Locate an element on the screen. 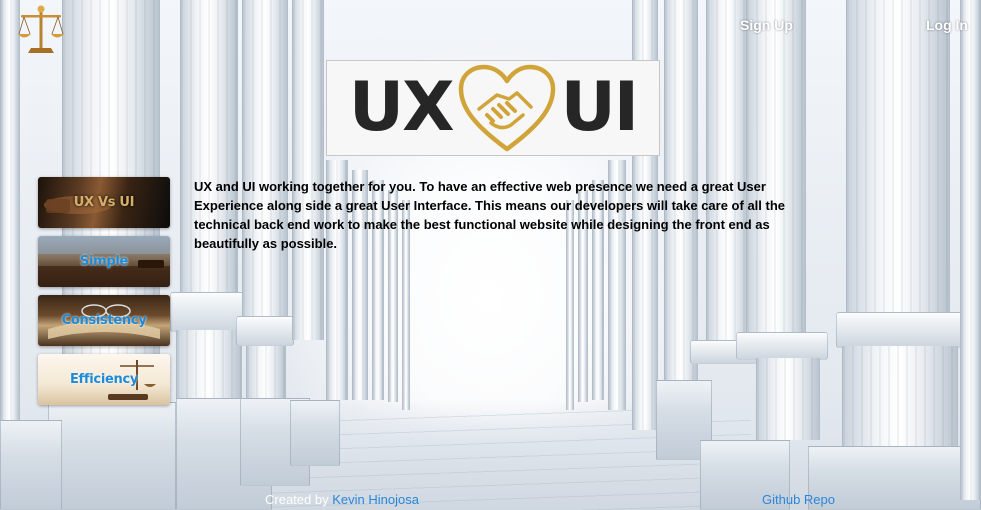 The image size is (981, 510). card-label: UX Vs UI is located at coordinates (104, 202).